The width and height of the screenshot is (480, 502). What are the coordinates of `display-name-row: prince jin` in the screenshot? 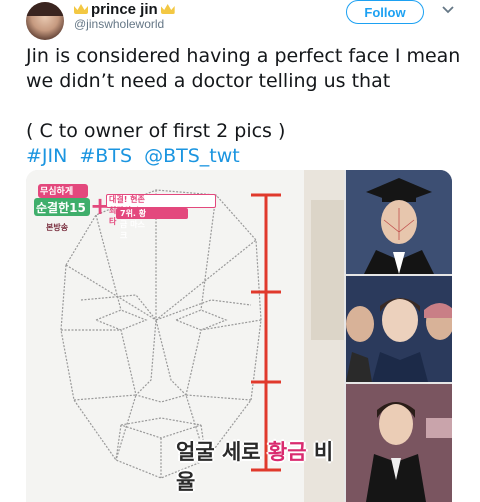 It's located at (124, 9).